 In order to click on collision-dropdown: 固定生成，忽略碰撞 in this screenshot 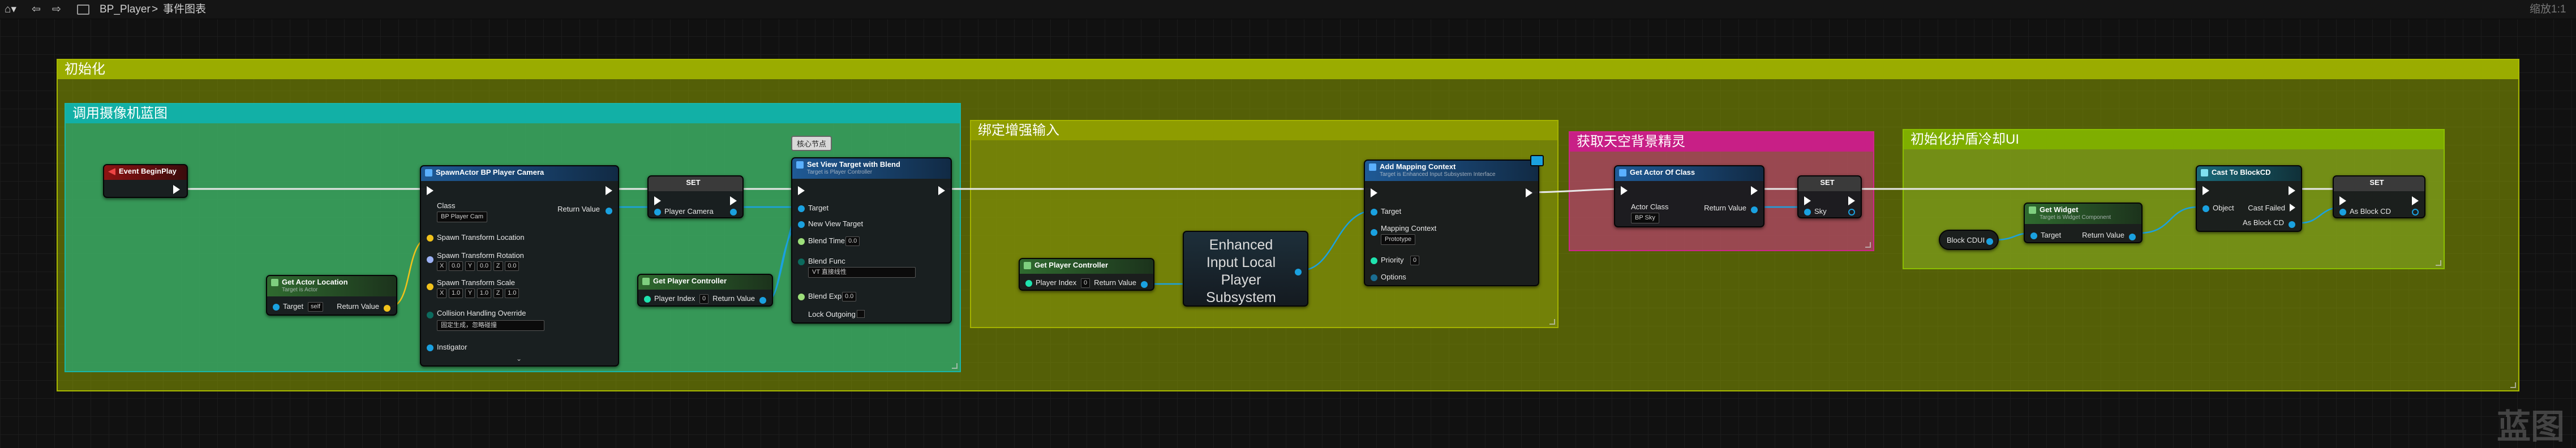, I will do `click(490, 325)`.